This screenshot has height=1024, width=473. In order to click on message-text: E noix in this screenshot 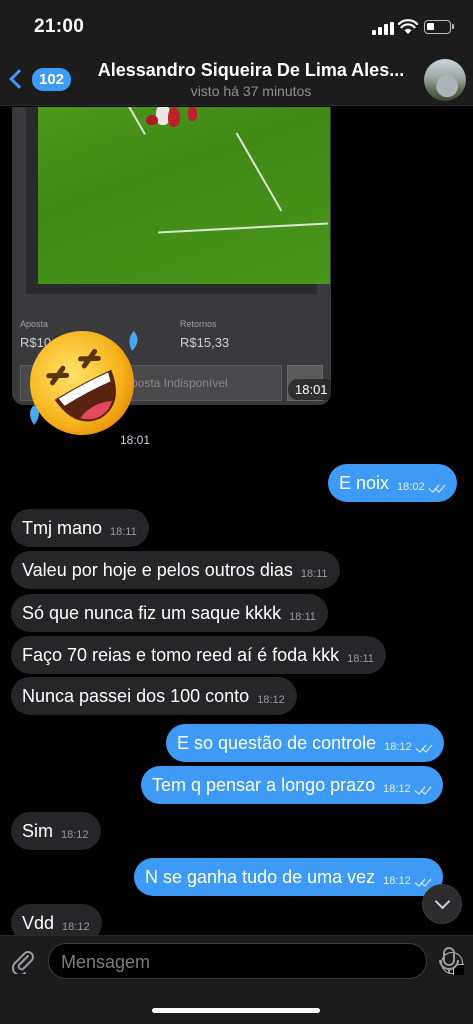, I will do `click(364, 482)`.